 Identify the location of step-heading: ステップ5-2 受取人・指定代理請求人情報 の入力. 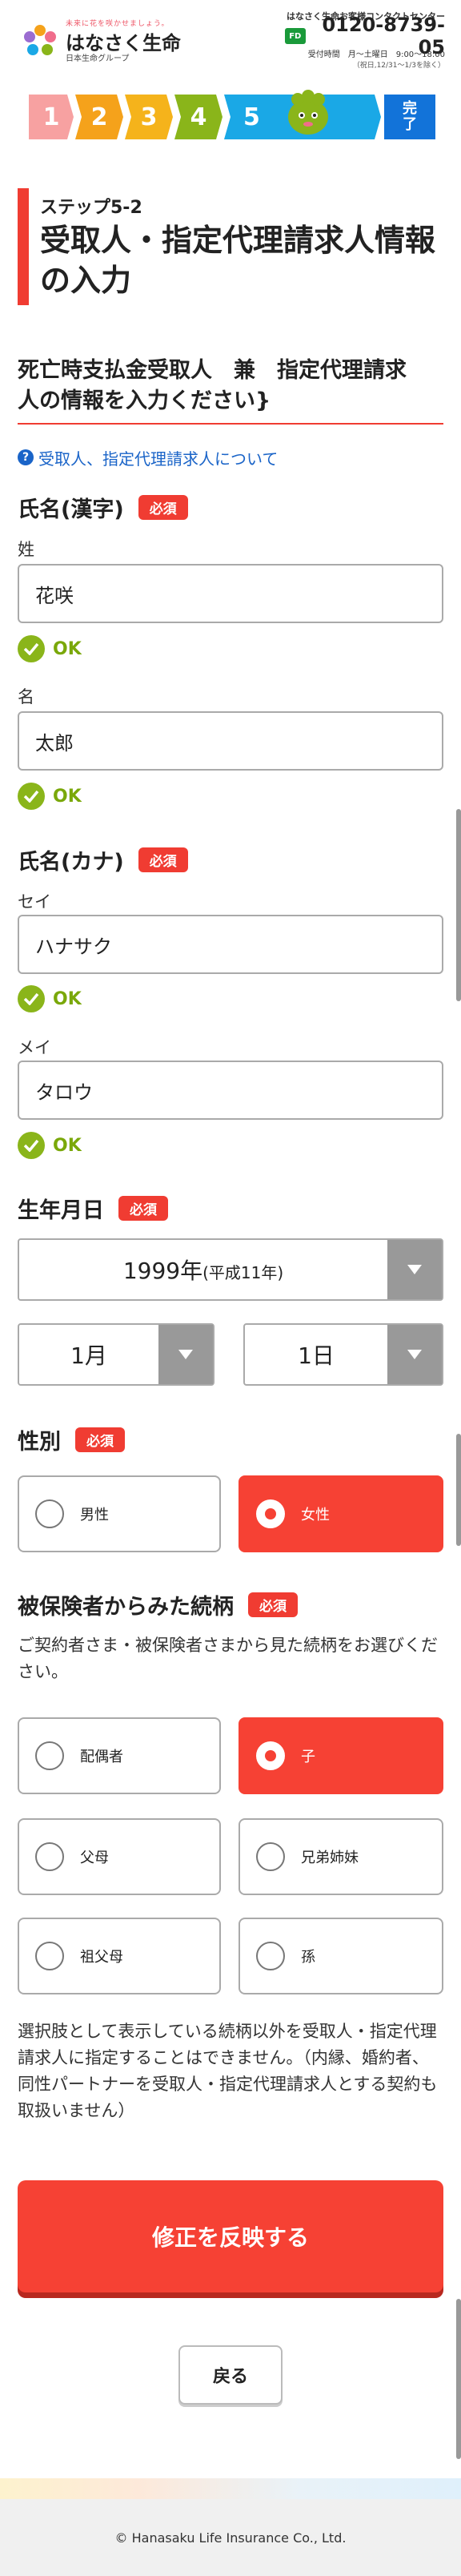
(231, 246).